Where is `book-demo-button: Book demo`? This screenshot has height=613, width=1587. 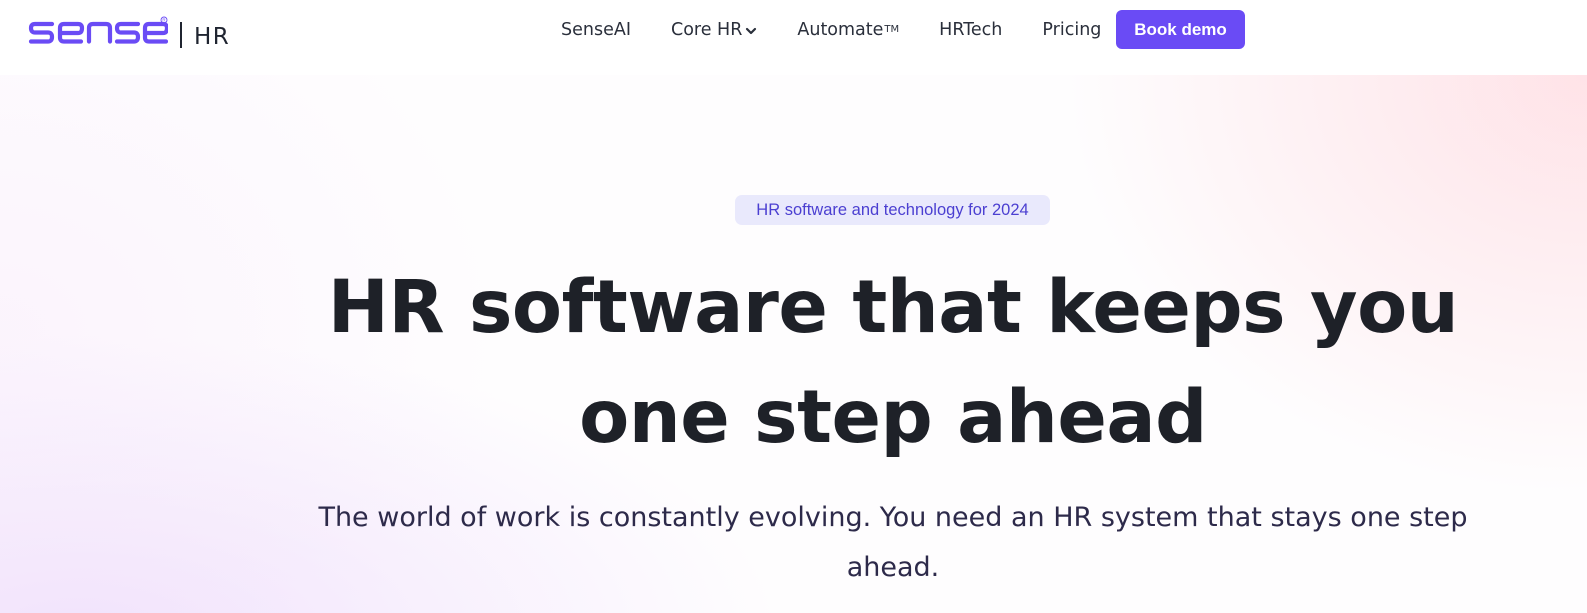
book-demo-button: Book demo is located at coordinates (1180, 29).